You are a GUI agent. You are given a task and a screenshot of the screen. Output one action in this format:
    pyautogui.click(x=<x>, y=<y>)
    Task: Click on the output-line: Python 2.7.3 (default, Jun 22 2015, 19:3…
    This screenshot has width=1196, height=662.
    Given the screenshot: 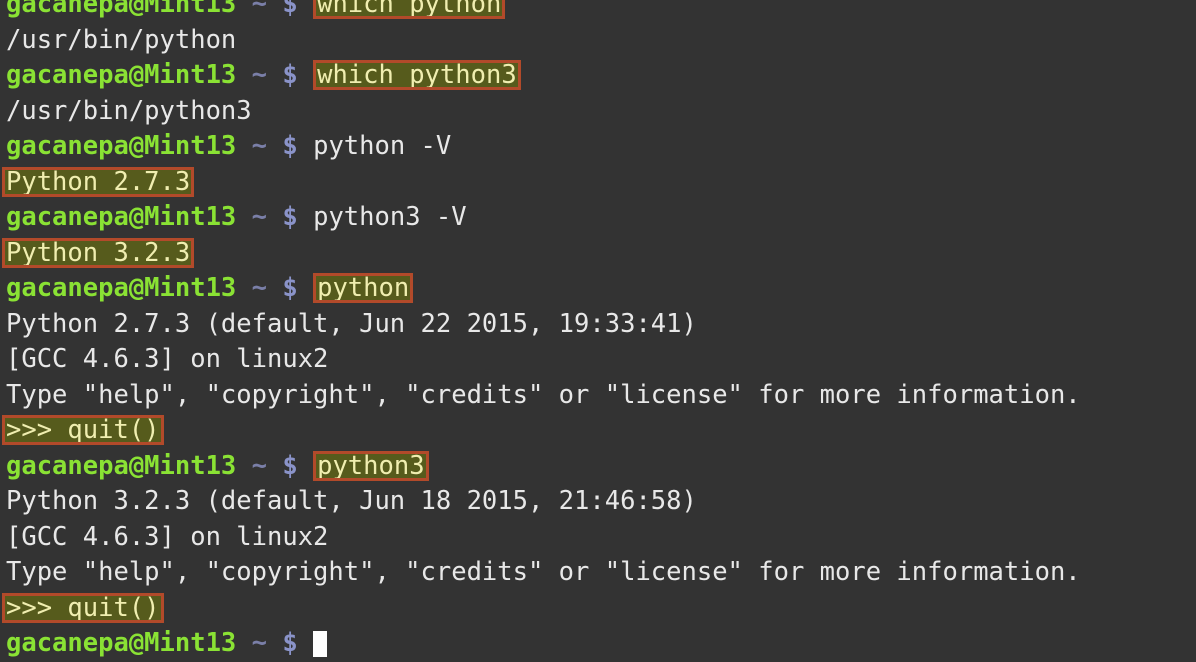 What is the action you would take?
    pyautogui.click(x=351, y=325)
    